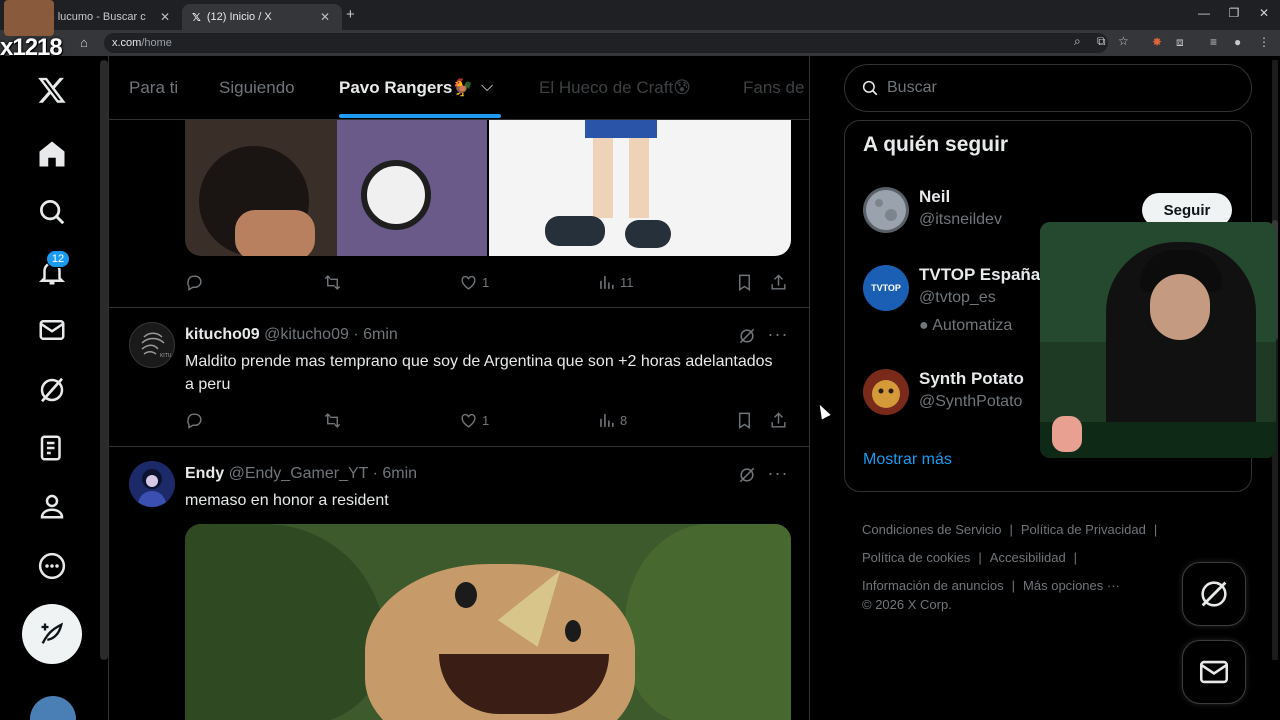 This screenshot has width=1280, height=720. I want to click on tweet-actions: 1 8, so click(487, 420).